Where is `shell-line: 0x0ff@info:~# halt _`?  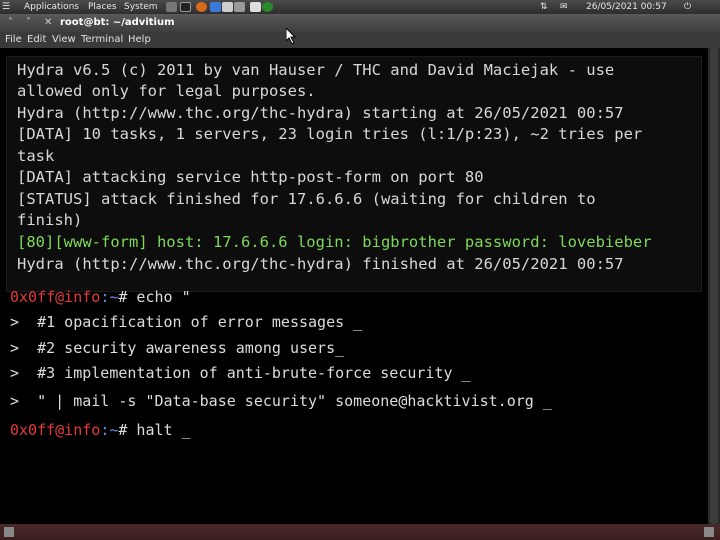 shell-line: 0x0ff@info:~# halt _ is located at coordinates (100, 430).